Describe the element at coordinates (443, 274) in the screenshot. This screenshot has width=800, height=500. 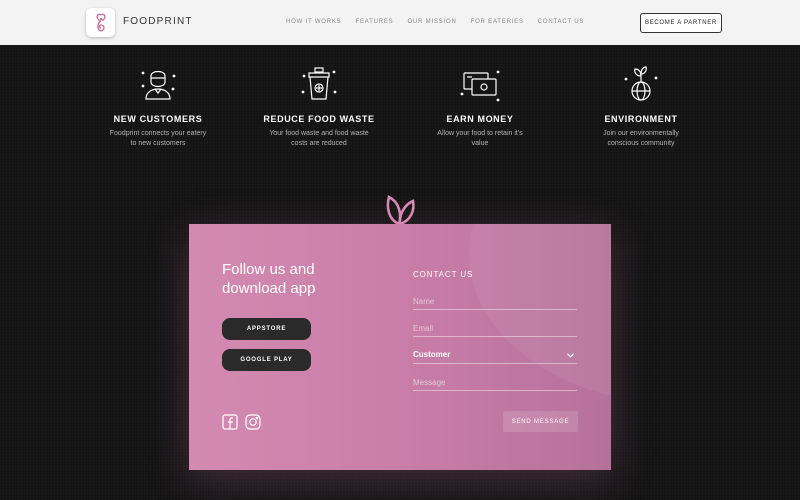
I see `contact-us-heading: CONTACT US` at that location.